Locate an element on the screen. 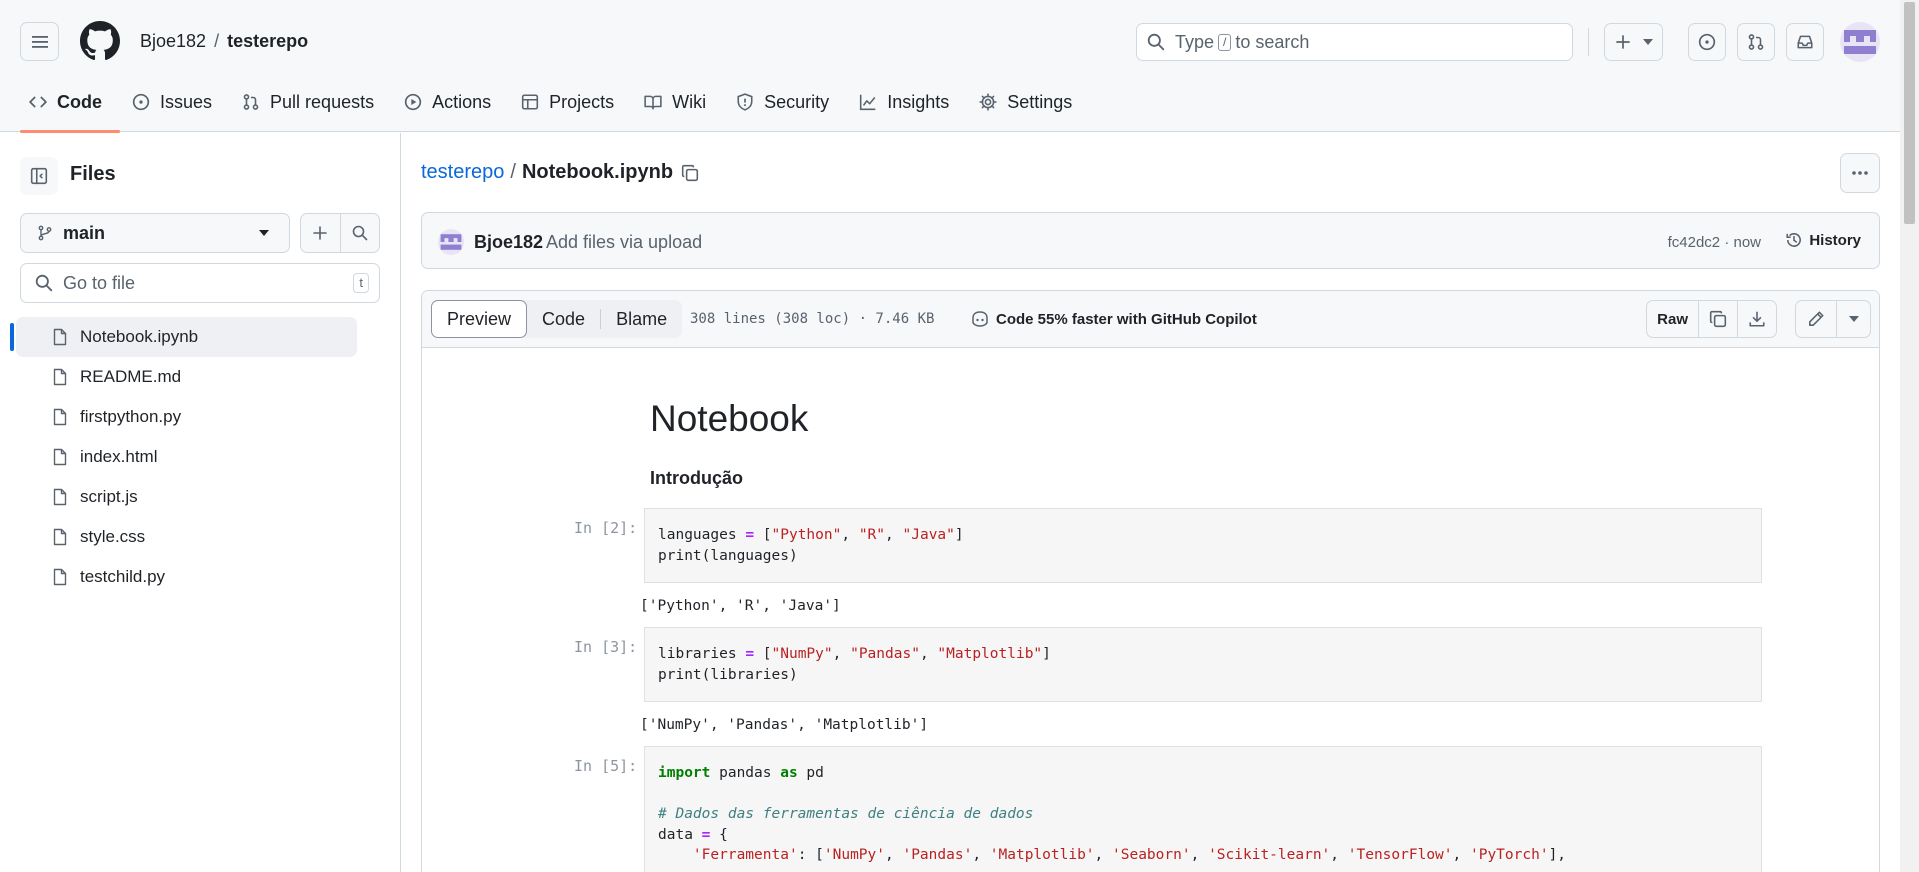 The height and width of the screenshot is (872, 1919). edit-dropdown-button is located at coordinates (1853, 319).